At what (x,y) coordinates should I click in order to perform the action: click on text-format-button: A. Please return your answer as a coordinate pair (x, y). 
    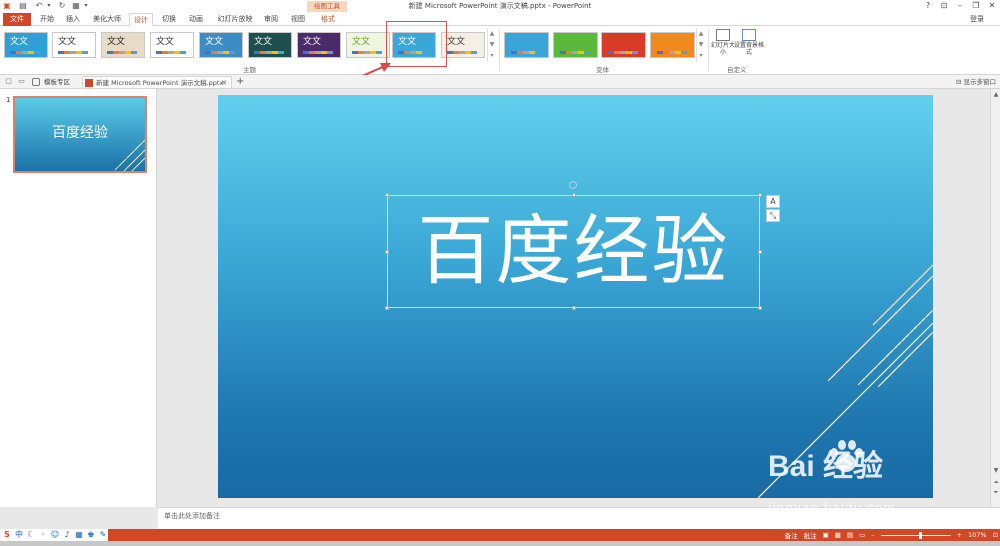
    Looking at the image, I should click on (773, 201).